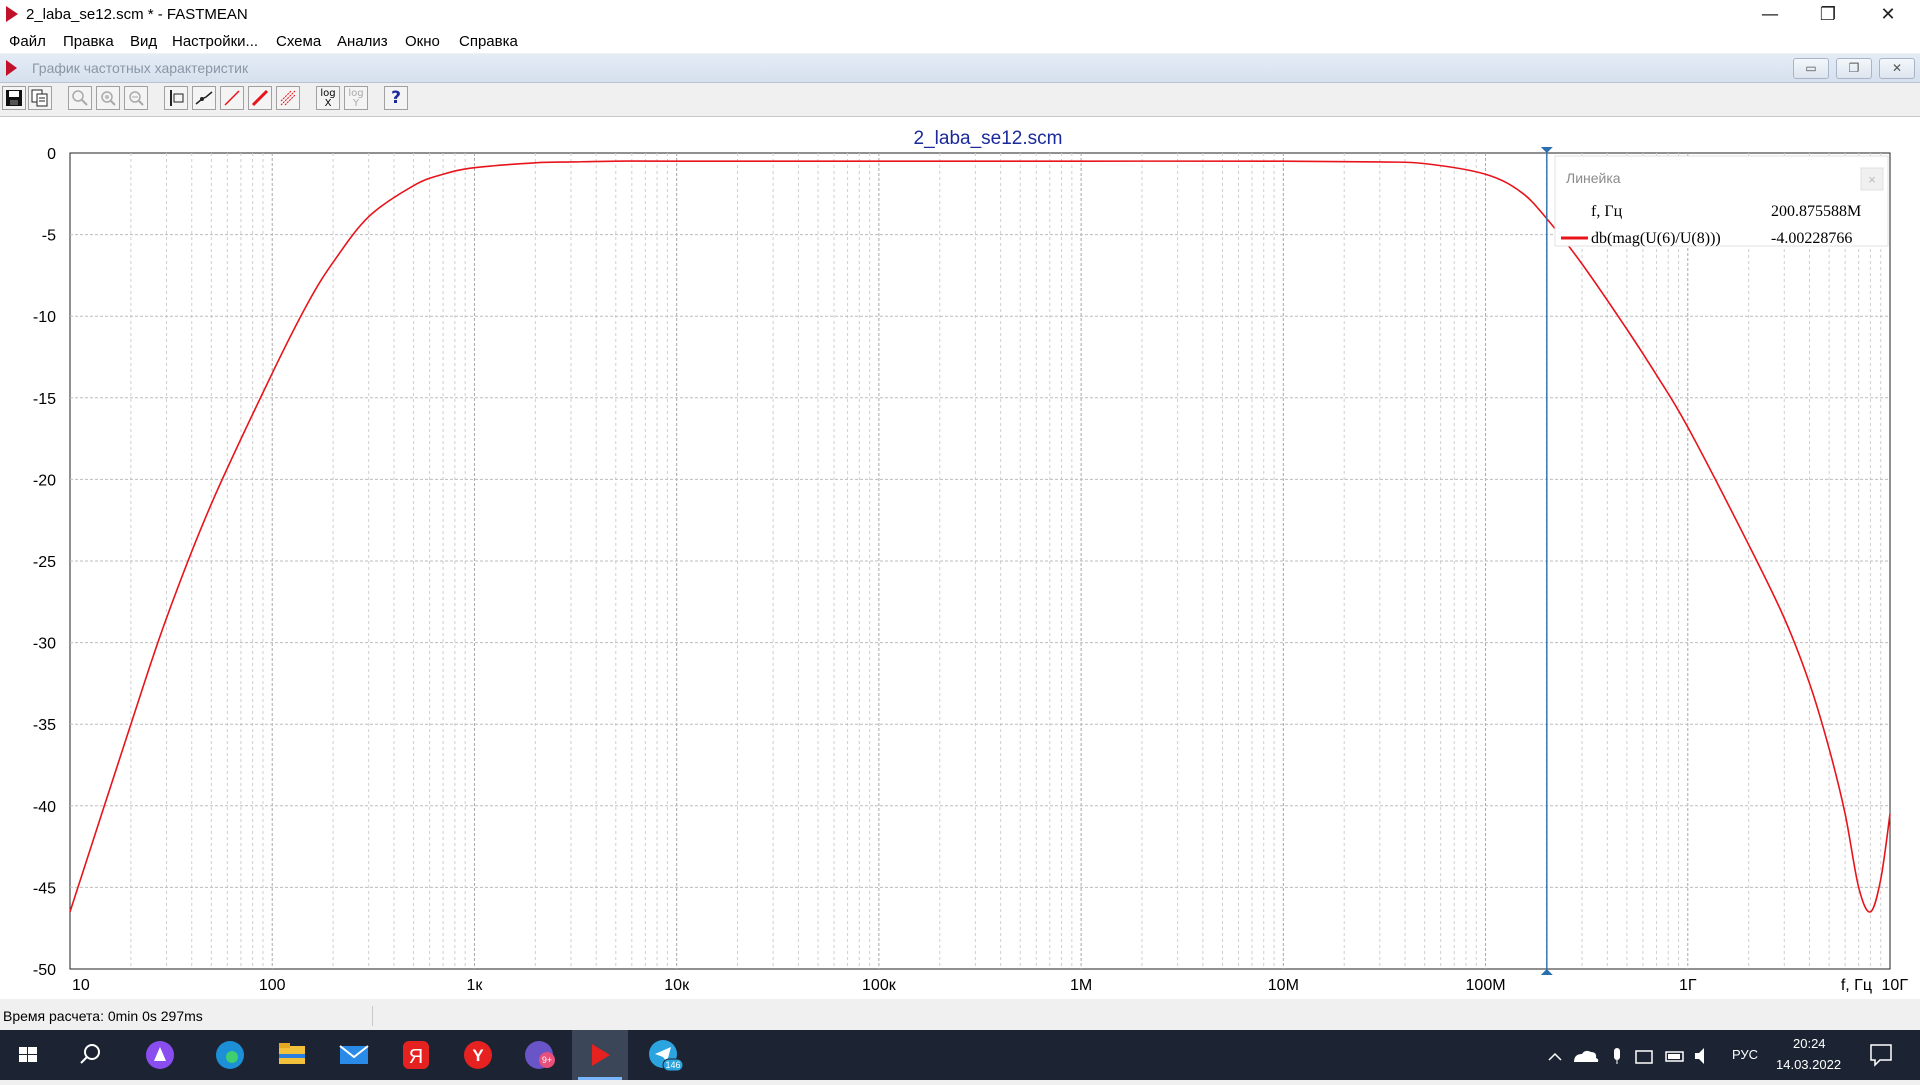 This screenshot has width=1920, height=1085. Describe the element at coordinates (143, 41) in the screenshot. I see `menu-view: Вид` at that location.